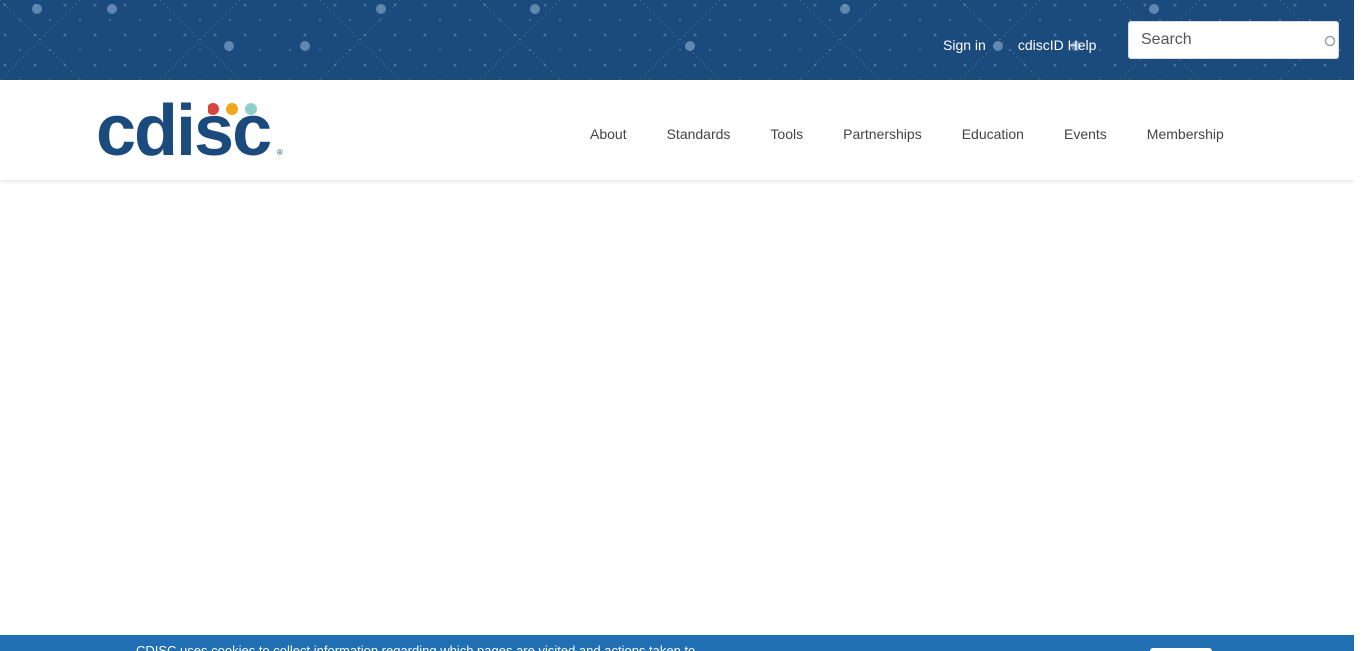 Image resolution: width=1366 pixels, height=651 pixels. I want to click on sign-in-link: Sign in, so click(964, 45).